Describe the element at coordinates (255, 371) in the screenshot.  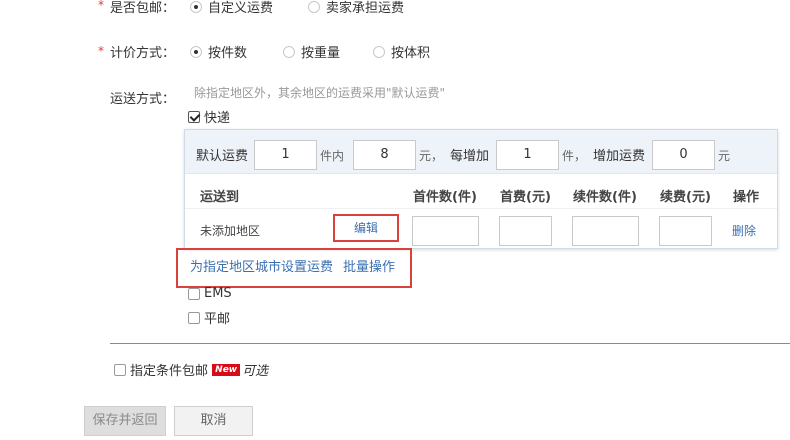
I see `optional-text: 可选` at that location.